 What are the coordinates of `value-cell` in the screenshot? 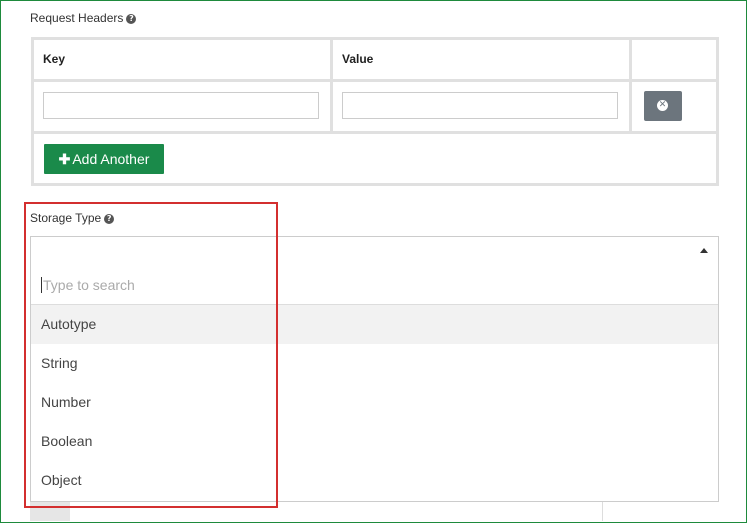 It's located at (482, 108).